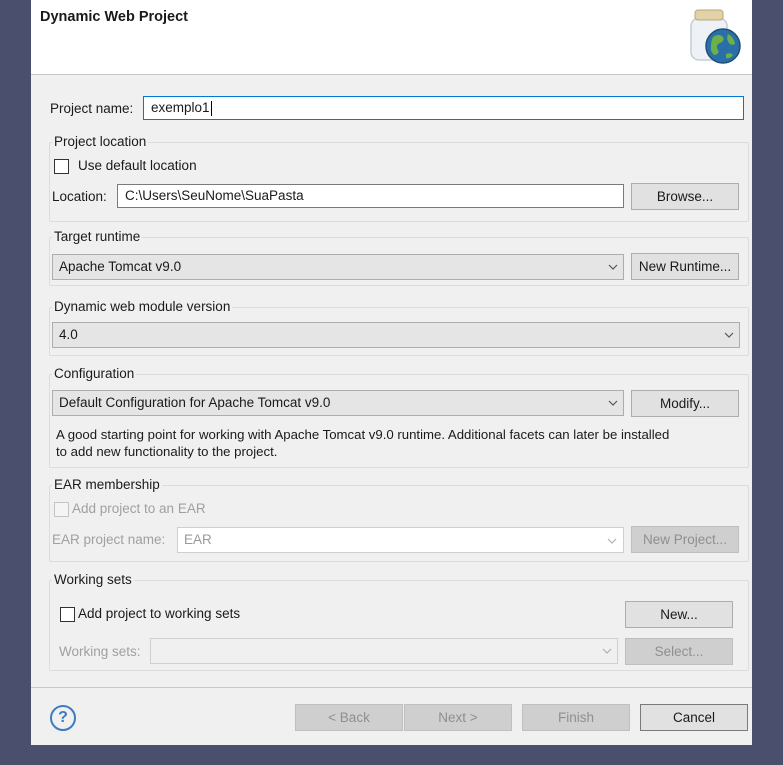 The height and width of the screenshot is (765, 783). What do you see at coordinates (715, 36) in the screenshot?
I see `web-project-jar-globe-icon` at bounding box center [715, 36].